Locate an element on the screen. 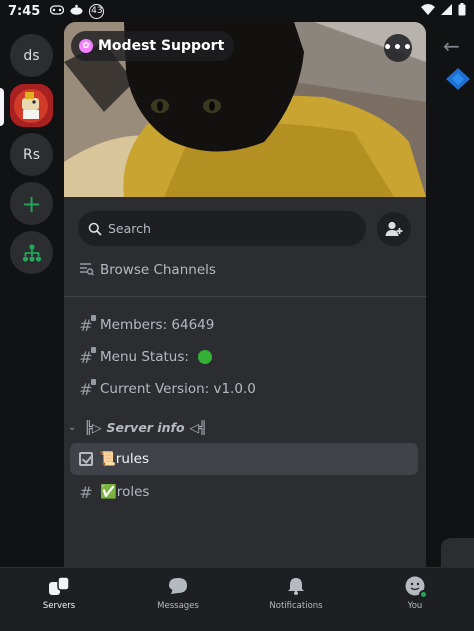  status-bar: 7:45 43 is located at coordinates (237, 11).